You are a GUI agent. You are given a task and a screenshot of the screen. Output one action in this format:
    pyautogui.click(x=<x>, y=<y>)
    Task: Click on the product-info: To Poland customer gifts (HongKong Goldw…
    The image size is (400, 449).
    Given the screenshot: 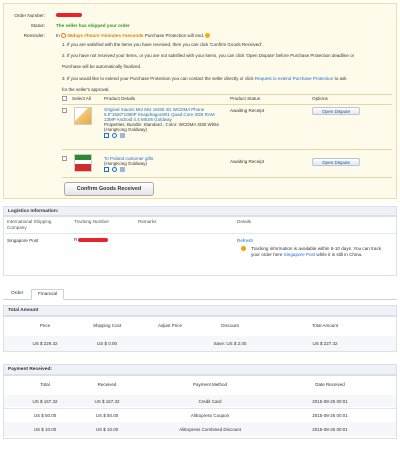 What is the action you would take?
    pyautogui.click(x=164, y=165)
    